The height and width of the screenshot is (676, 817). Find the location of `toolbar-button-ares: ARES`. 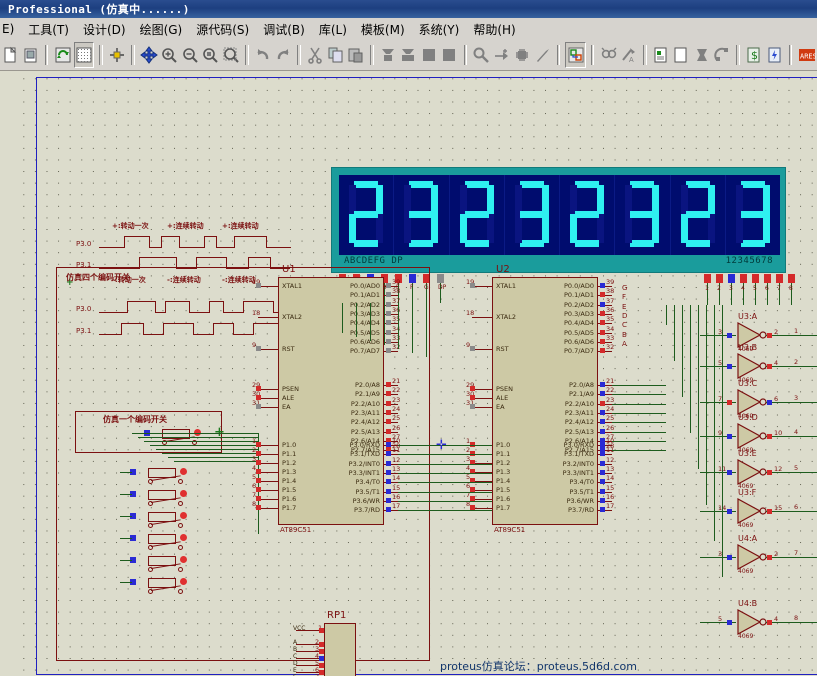

toolbar-button-ares: ARES is located at coordinates (806, 55).